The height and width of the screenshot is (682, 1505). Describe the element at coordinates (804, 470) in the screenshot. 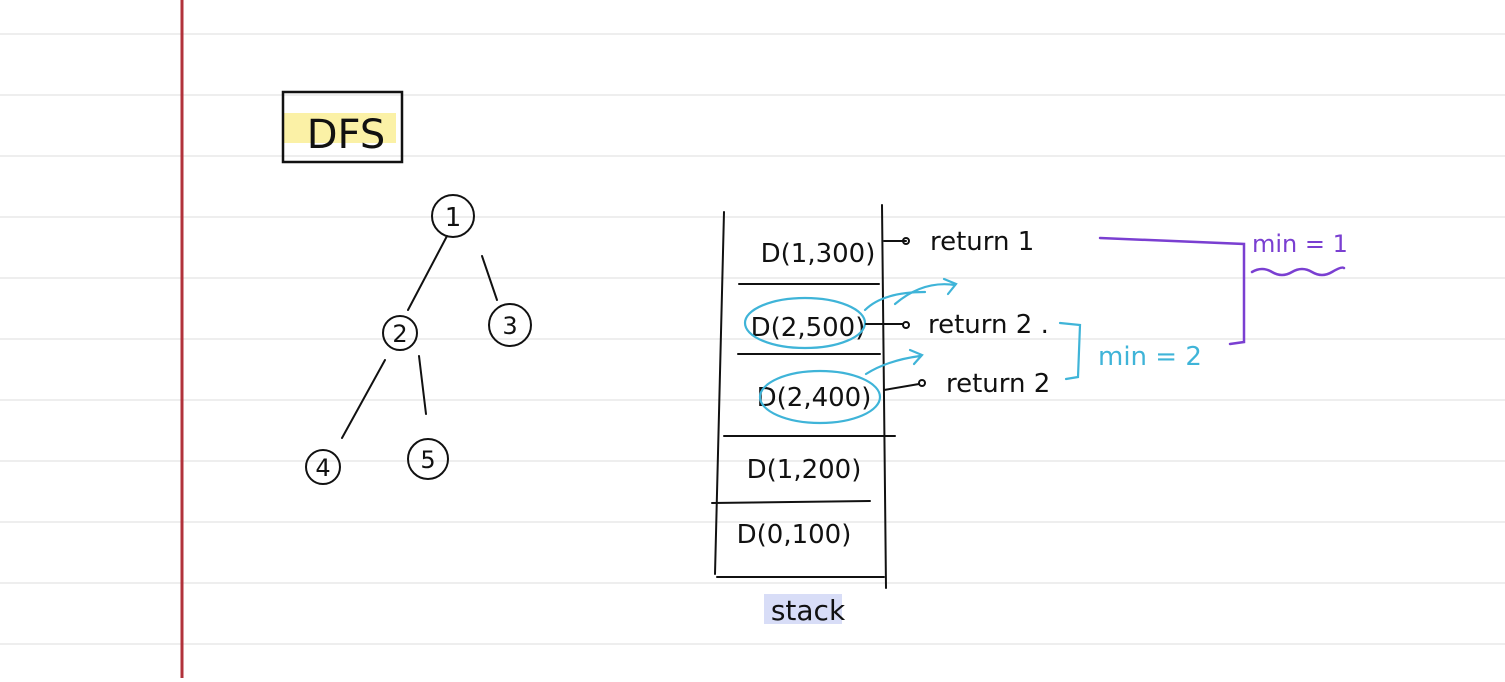

I see `stack-frame: D(1,200)` at that location.